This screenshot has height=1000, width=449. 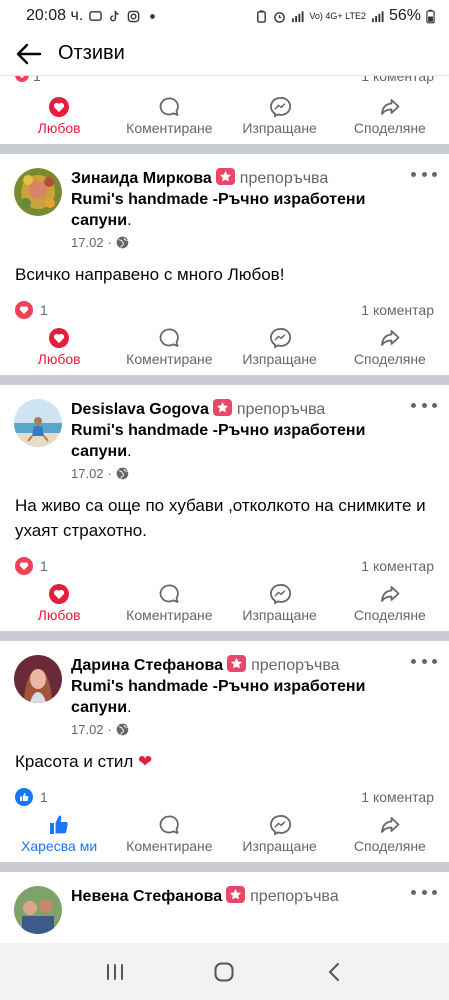 I want to click on tiktok-icon, so click(x=115, y=15).